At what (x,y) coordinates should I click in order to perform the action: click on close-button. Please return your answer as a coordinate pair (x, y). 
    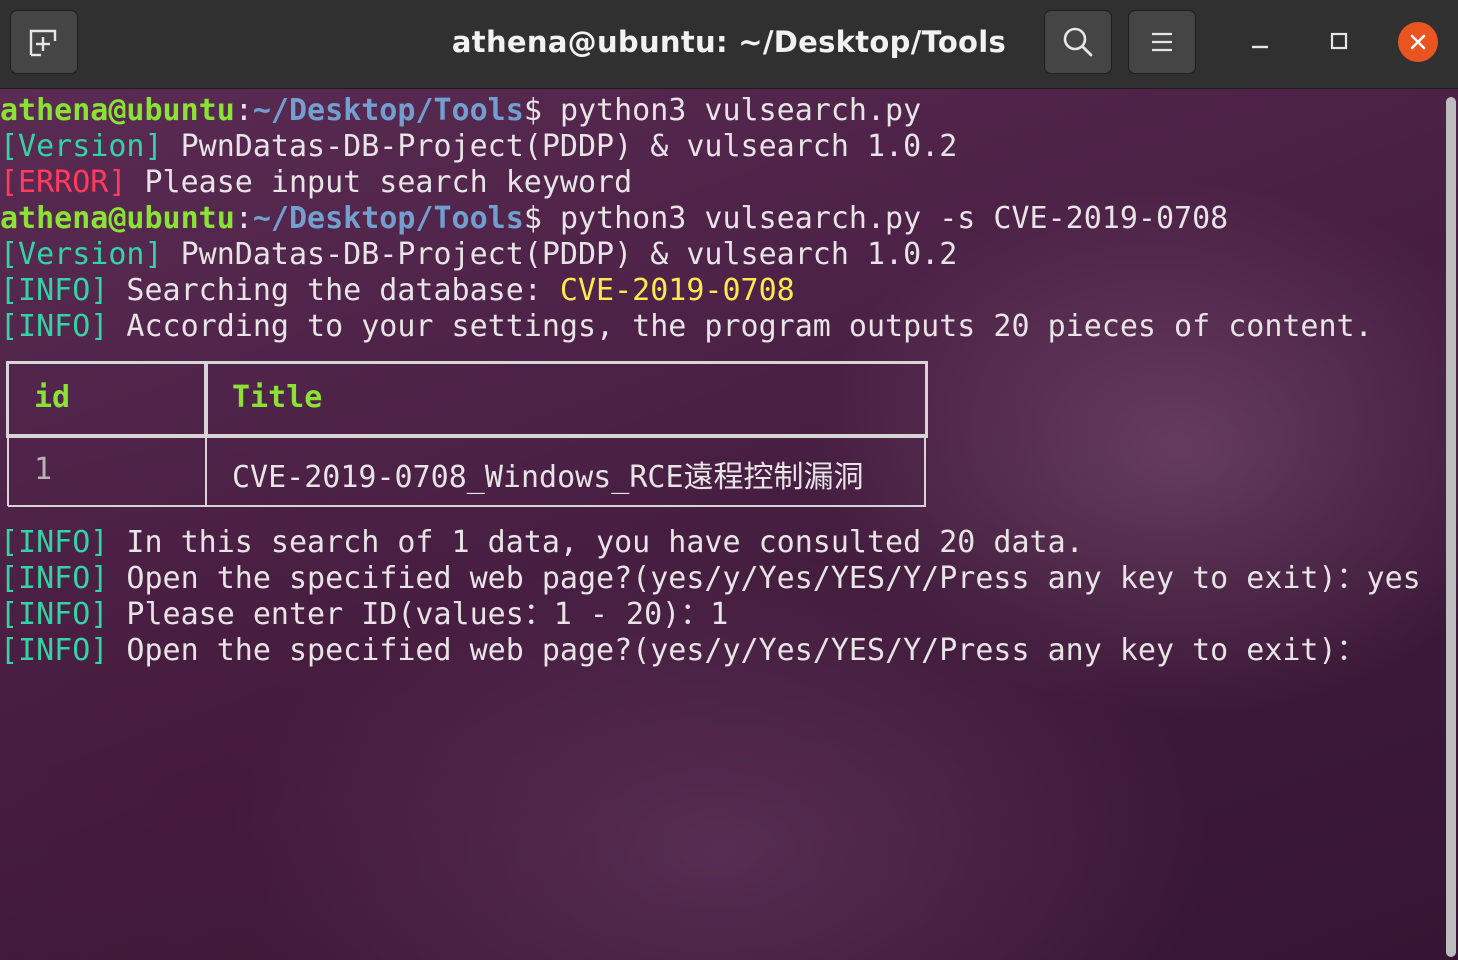
    Looking at the image, I should click on (1418, 42).